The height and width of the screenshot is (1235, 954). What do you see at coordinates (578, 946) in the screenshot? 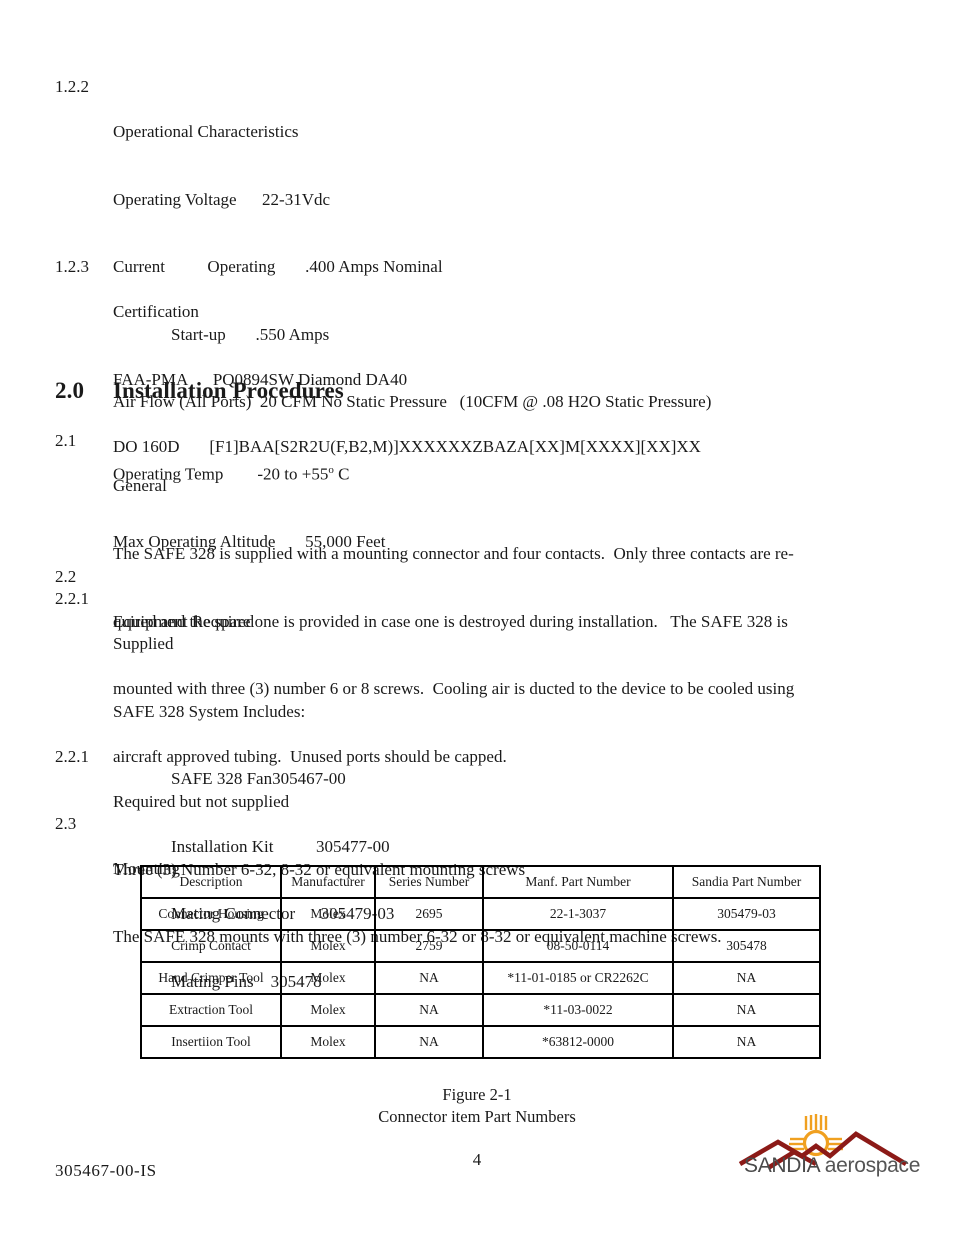
I see `cell-manf-part-number: 08-50-0114` at bounding box center [578, 946].